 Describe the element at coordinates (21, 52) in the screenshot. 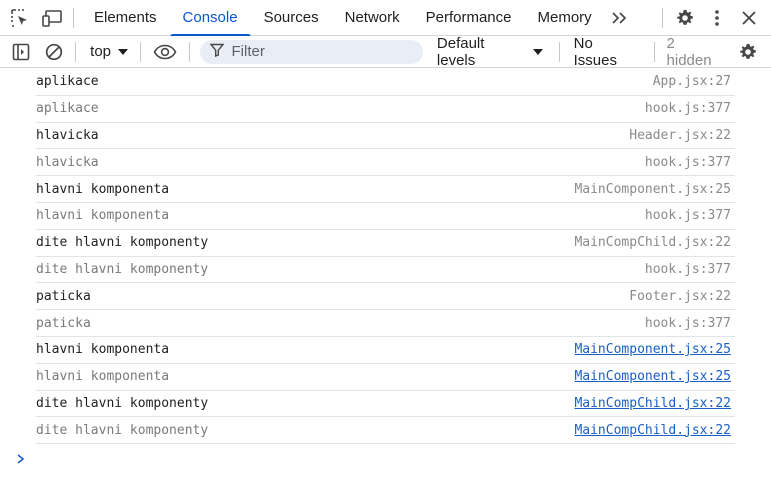

I see `show-sidebar-icon` at that location.